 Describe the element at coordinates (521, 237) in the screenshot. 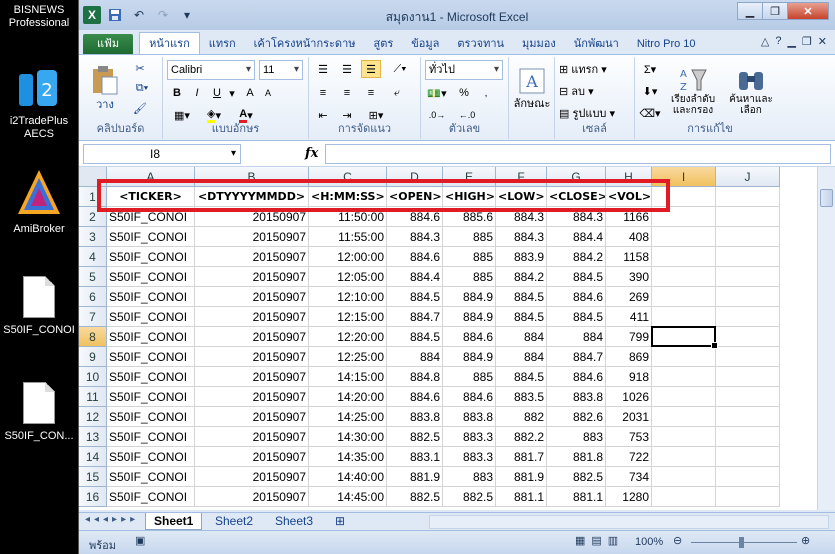

I see `cell-F3: 884.3` at that location.